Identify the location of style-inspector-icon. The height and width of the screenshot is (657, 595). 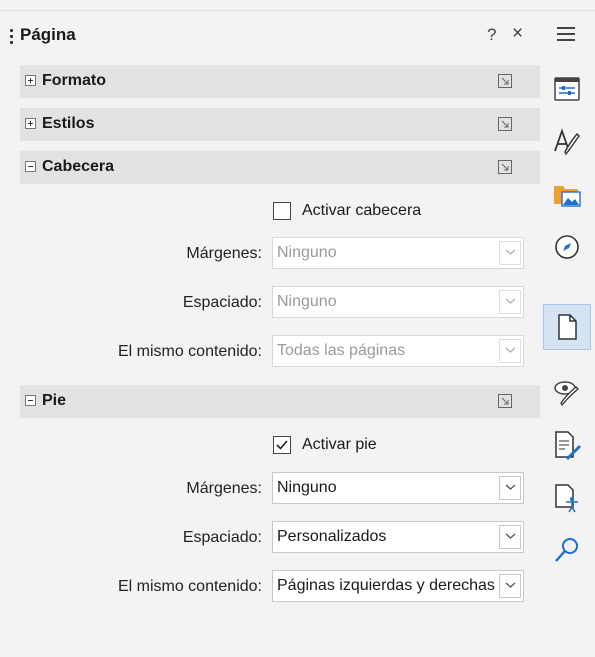
(566, 394).